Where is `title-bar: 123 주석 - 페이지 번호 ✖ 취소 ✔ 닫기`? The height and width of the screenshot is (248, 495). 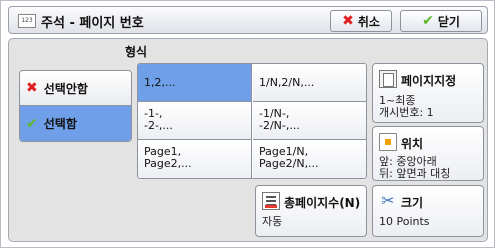 title-bar: 123 주석 - 페이지 번호 ✖ 취소 ✔ 닫기 is located at coordinates (248, 20).